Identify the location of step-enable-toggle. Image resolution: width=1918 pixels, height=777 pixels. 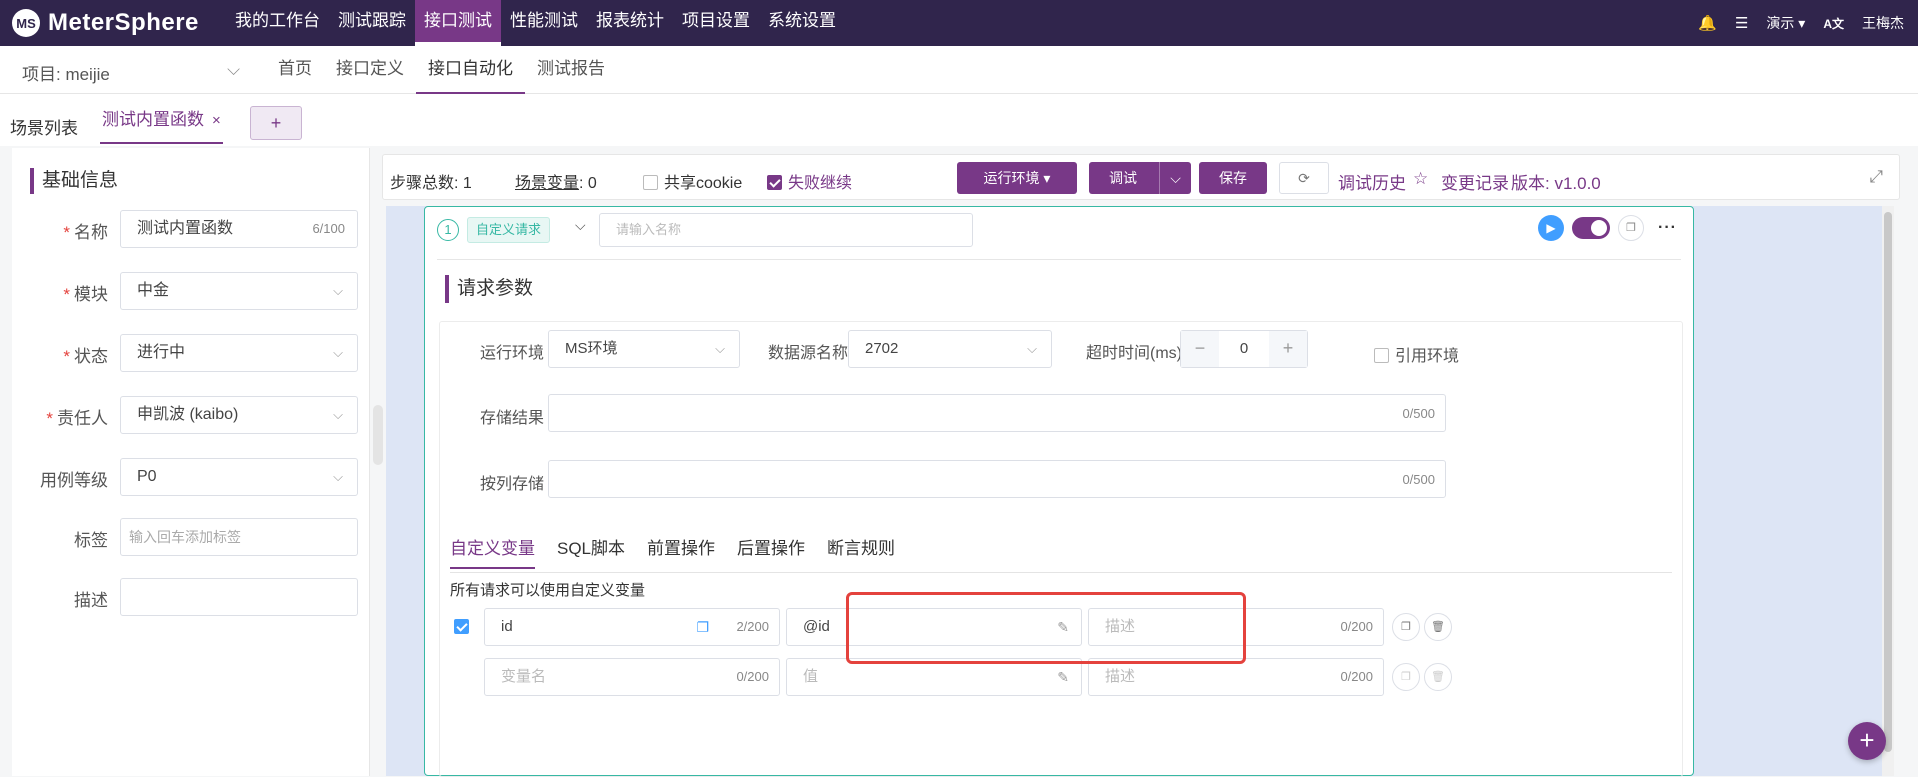
(1591, 228).